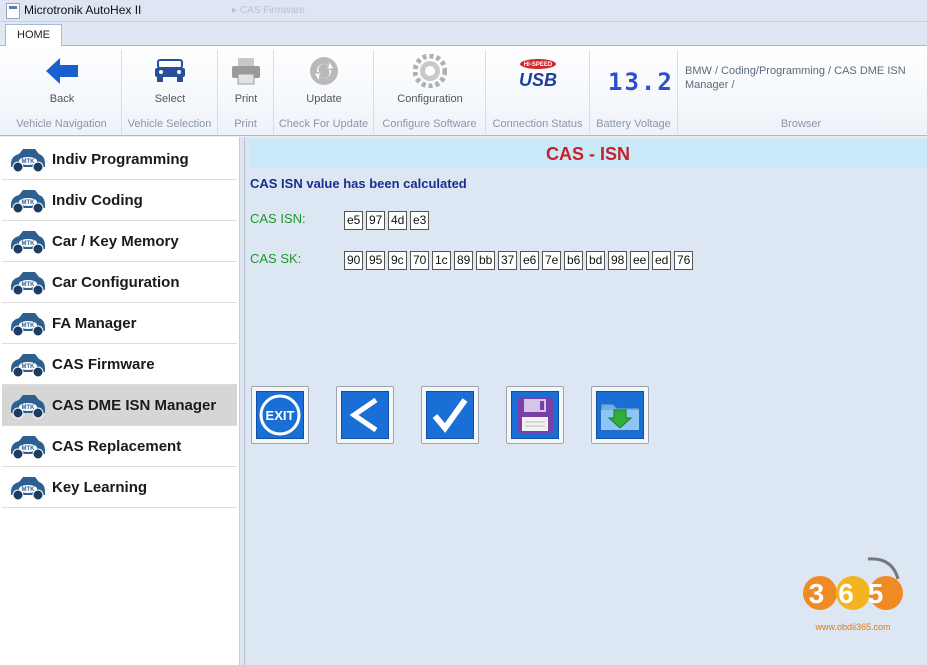  What do you see at coordinates (83, 10) in the screenshot?
I see `window-title: Microtronik AutoHex II` at bounding box center [83, 10].